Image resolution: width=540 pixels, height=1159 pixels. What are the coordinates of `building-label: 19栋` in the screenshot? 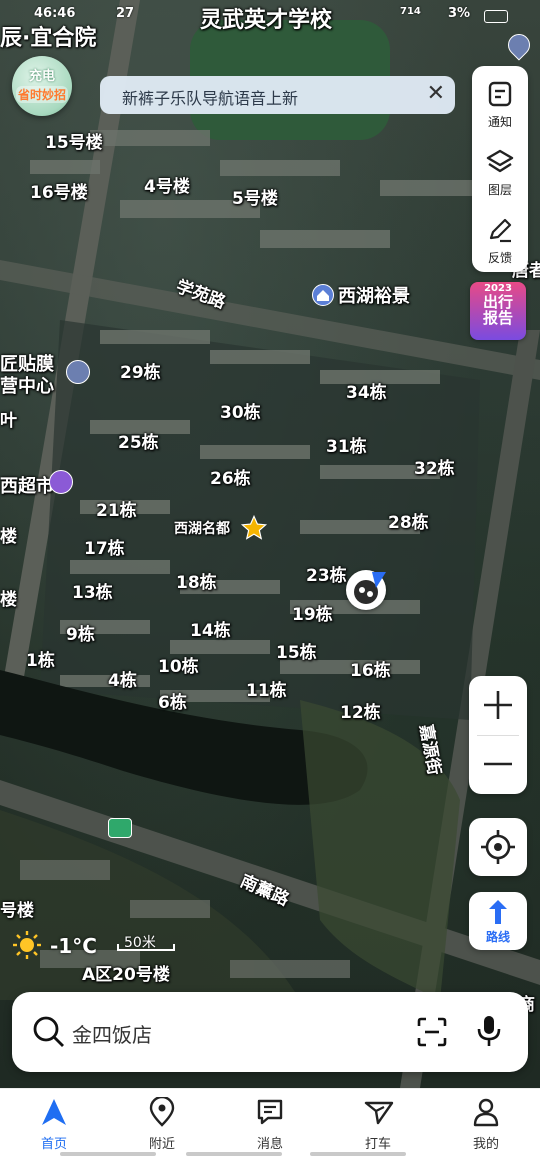 It's located at (312, 612).